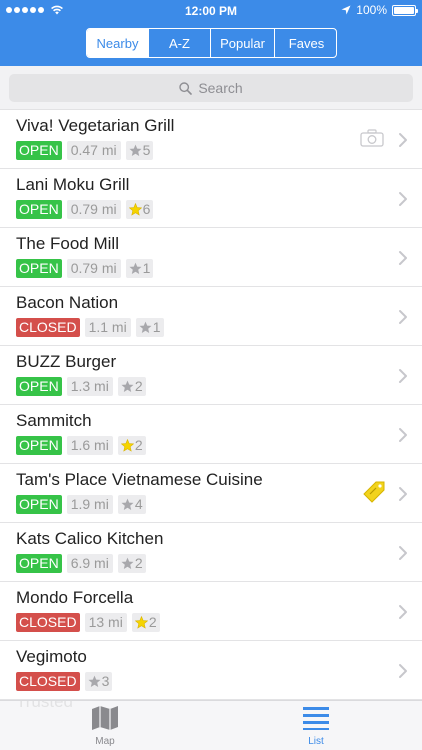  I want to click on list-item: Sammitch OPEN 1.6 mi 2, so click(211, 434).